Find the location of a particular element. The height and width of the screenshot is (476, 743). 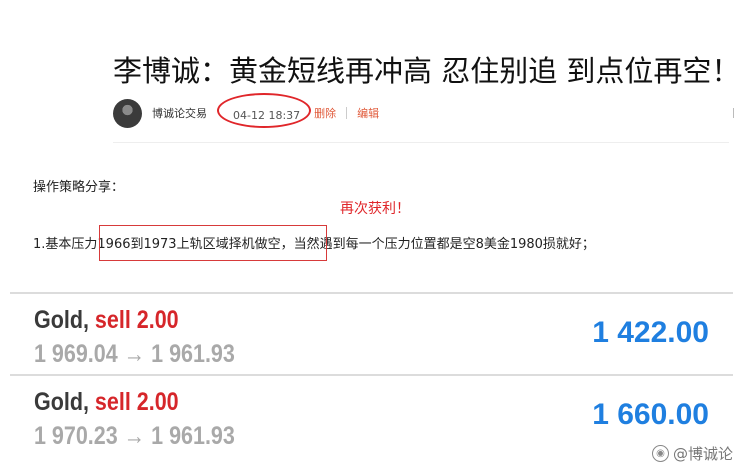

article-meta: 博诚论交易 04-12 18:37 删除 编辑 is located at coordinates (246, 110).